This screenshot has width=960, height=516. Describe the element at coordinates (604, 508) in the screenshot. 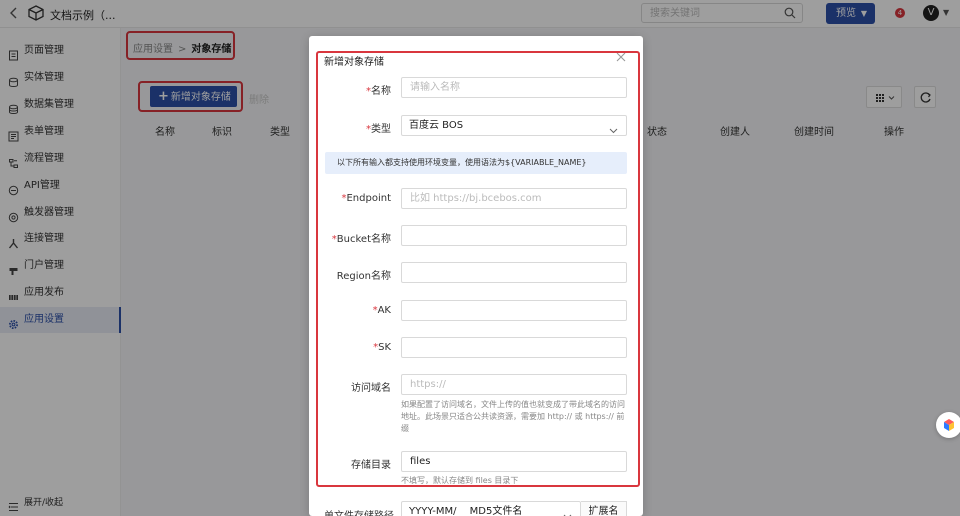

I see `extension-button: 扩展名` at that location.